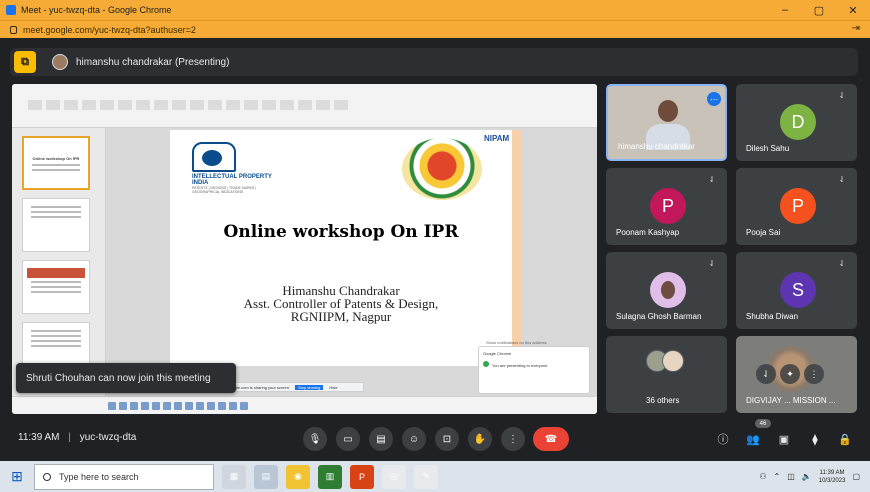  What do you see at coordinates (785, 10) in the screenshot?
I see `minimize-button: –` at bounding box center [785, 10].